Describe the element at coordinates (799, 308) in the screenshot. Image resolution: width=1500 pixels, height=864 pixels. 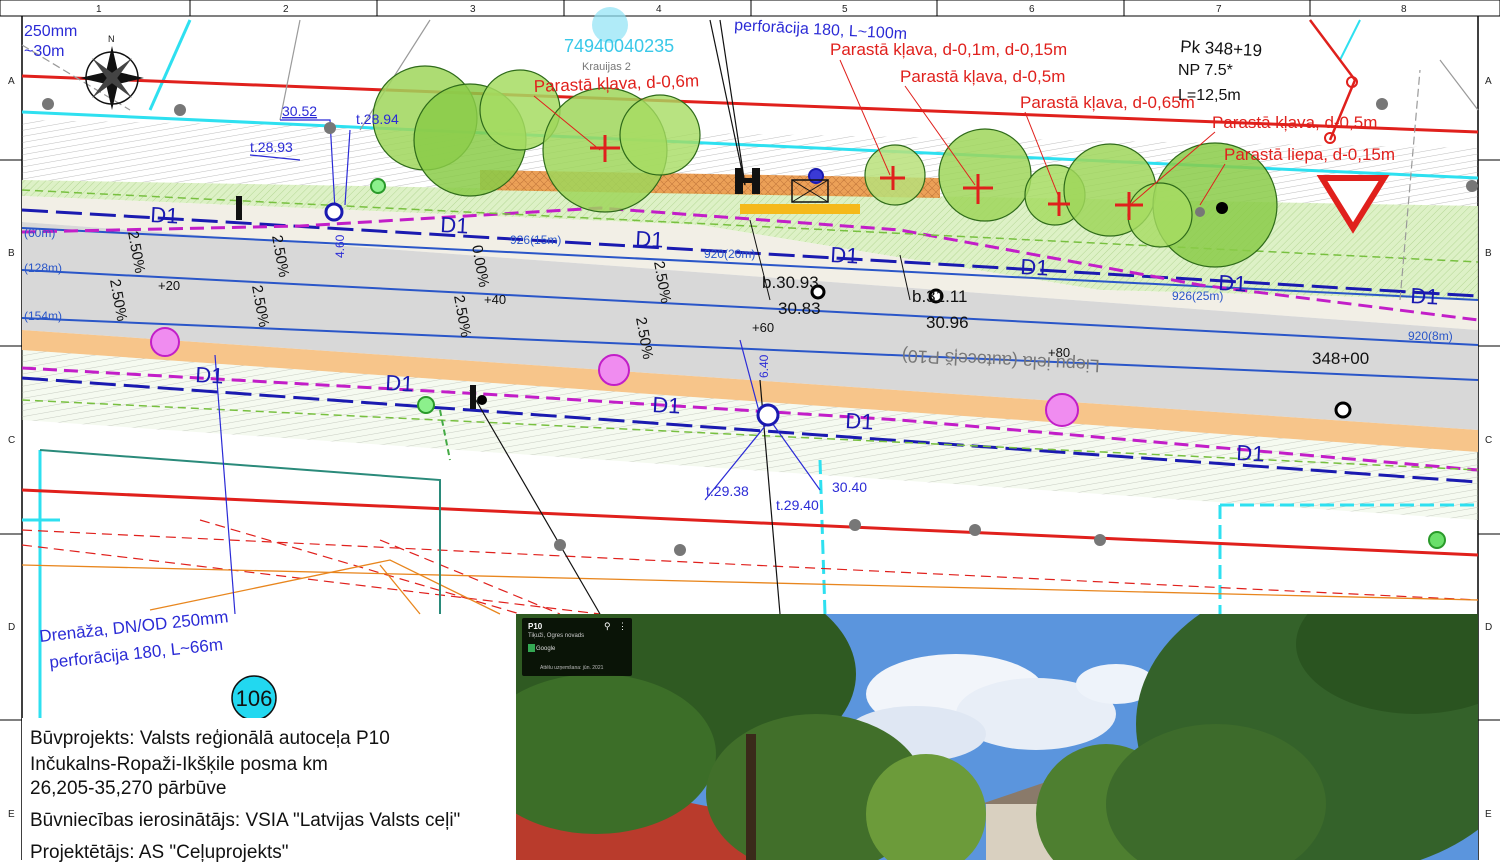
I see `elevation-label: 30.83` at that location.